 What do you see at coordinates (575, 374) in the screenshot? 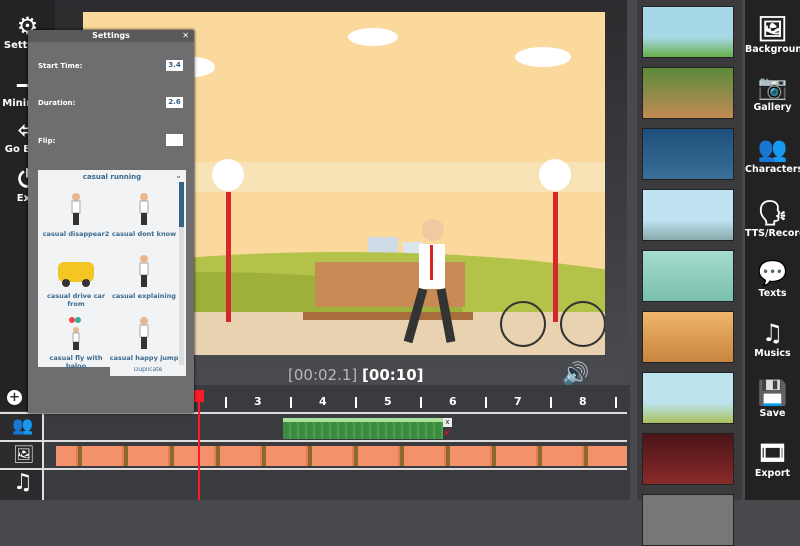
I see `volume-icon: 🔊` at bounding box center [575, 374].